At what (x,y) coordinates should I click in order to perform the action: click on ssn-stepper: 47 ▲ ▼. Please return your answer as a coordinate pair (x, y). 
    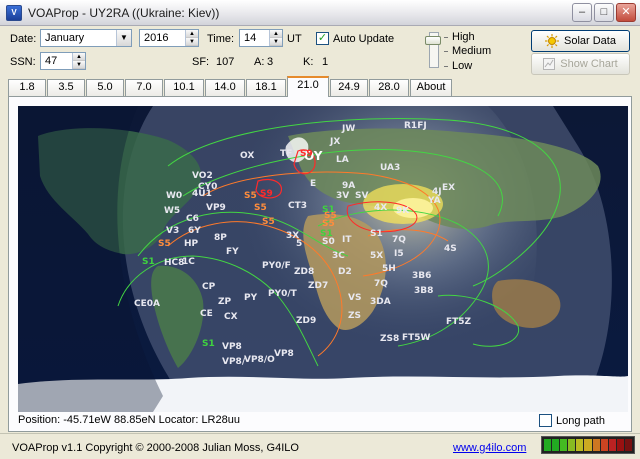
    Looking at the image, I should click on (63, 61).